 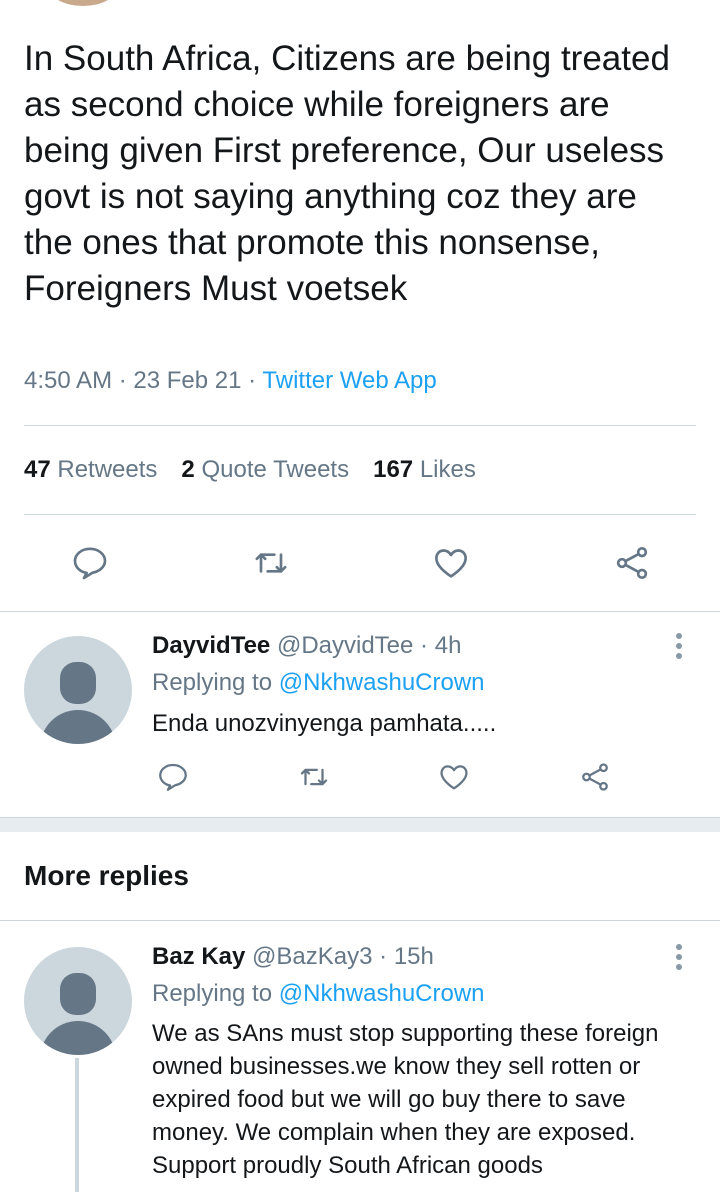 I want to click on retweets-stat: 47 Retweets, so click(x=90, y=470).